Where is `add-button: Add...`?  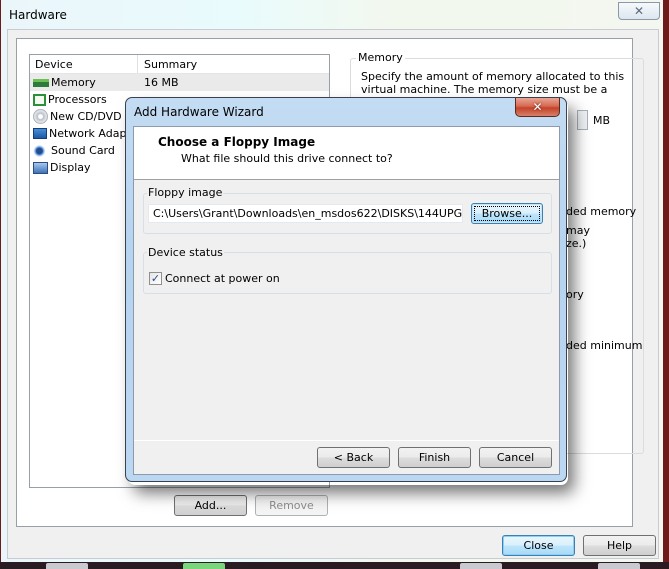
add-button: Add... is located at coordinates (210, 505).